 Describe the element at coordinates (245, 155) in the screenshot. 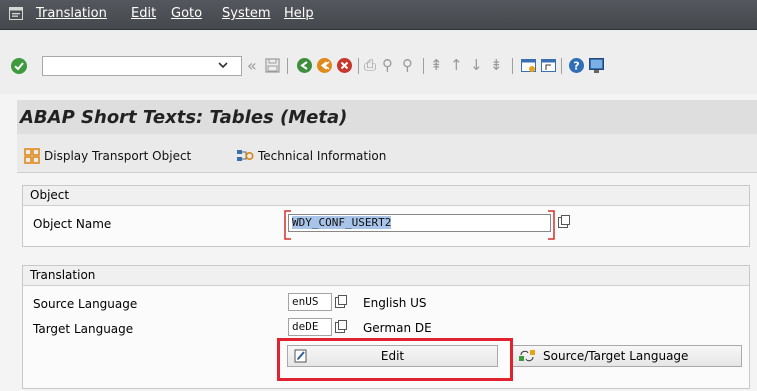

I see `technical-info-icon` at that location.